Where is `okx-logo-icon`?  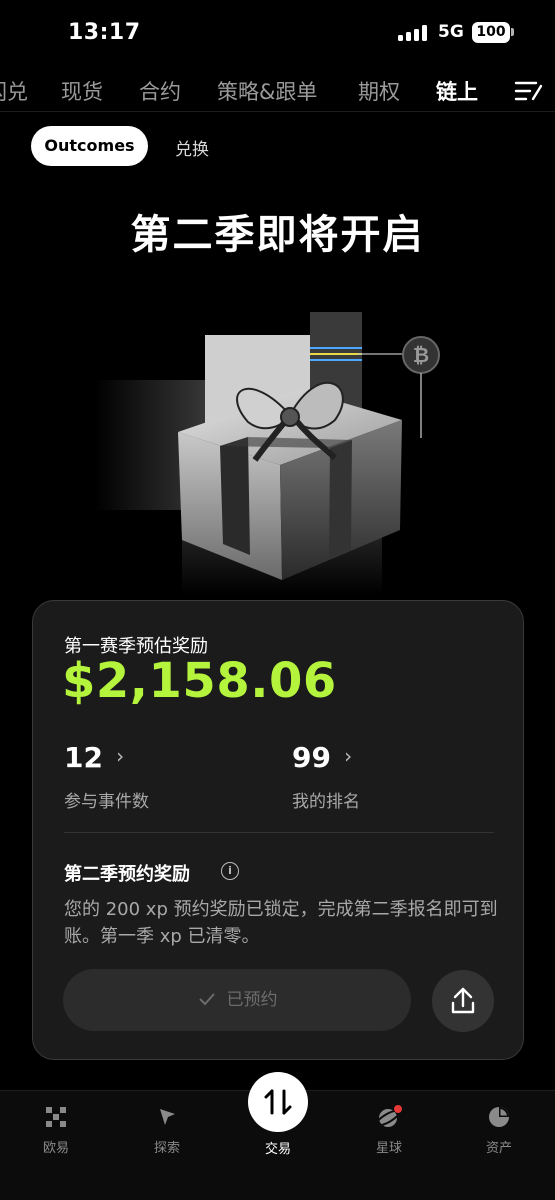 okx-logo-icon is located at coordinates (56, 1117).